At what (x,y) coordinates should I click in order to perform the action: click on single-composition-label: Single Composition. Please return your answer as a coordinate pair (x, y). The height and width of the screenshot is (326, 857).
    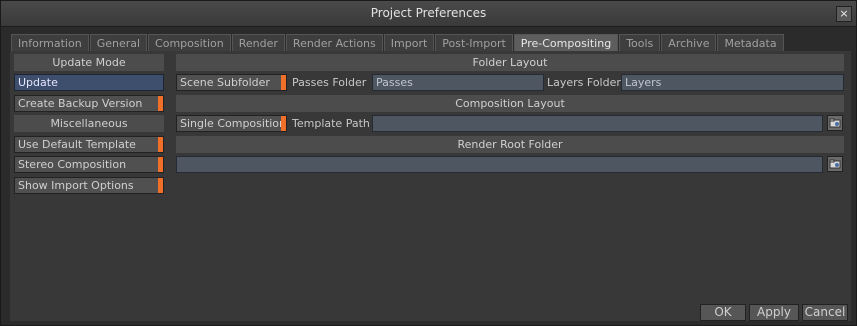
    Looking at the image, I should click on (233, 123).